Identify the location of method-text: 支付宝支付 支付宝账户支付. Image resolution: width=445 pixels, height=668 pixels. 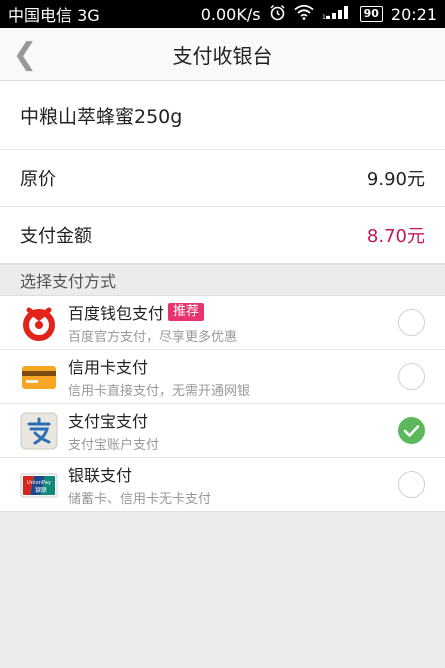
(233, 430).